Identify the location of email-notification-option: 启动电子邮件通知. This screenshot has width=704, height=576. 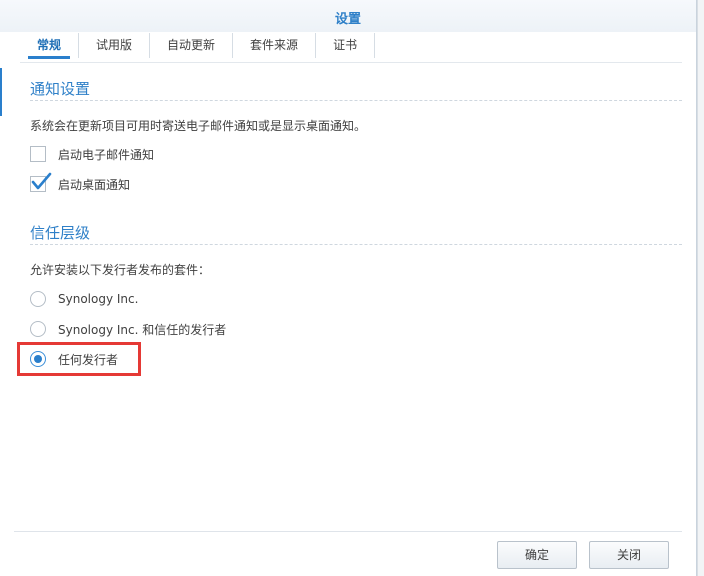
(92, 154).